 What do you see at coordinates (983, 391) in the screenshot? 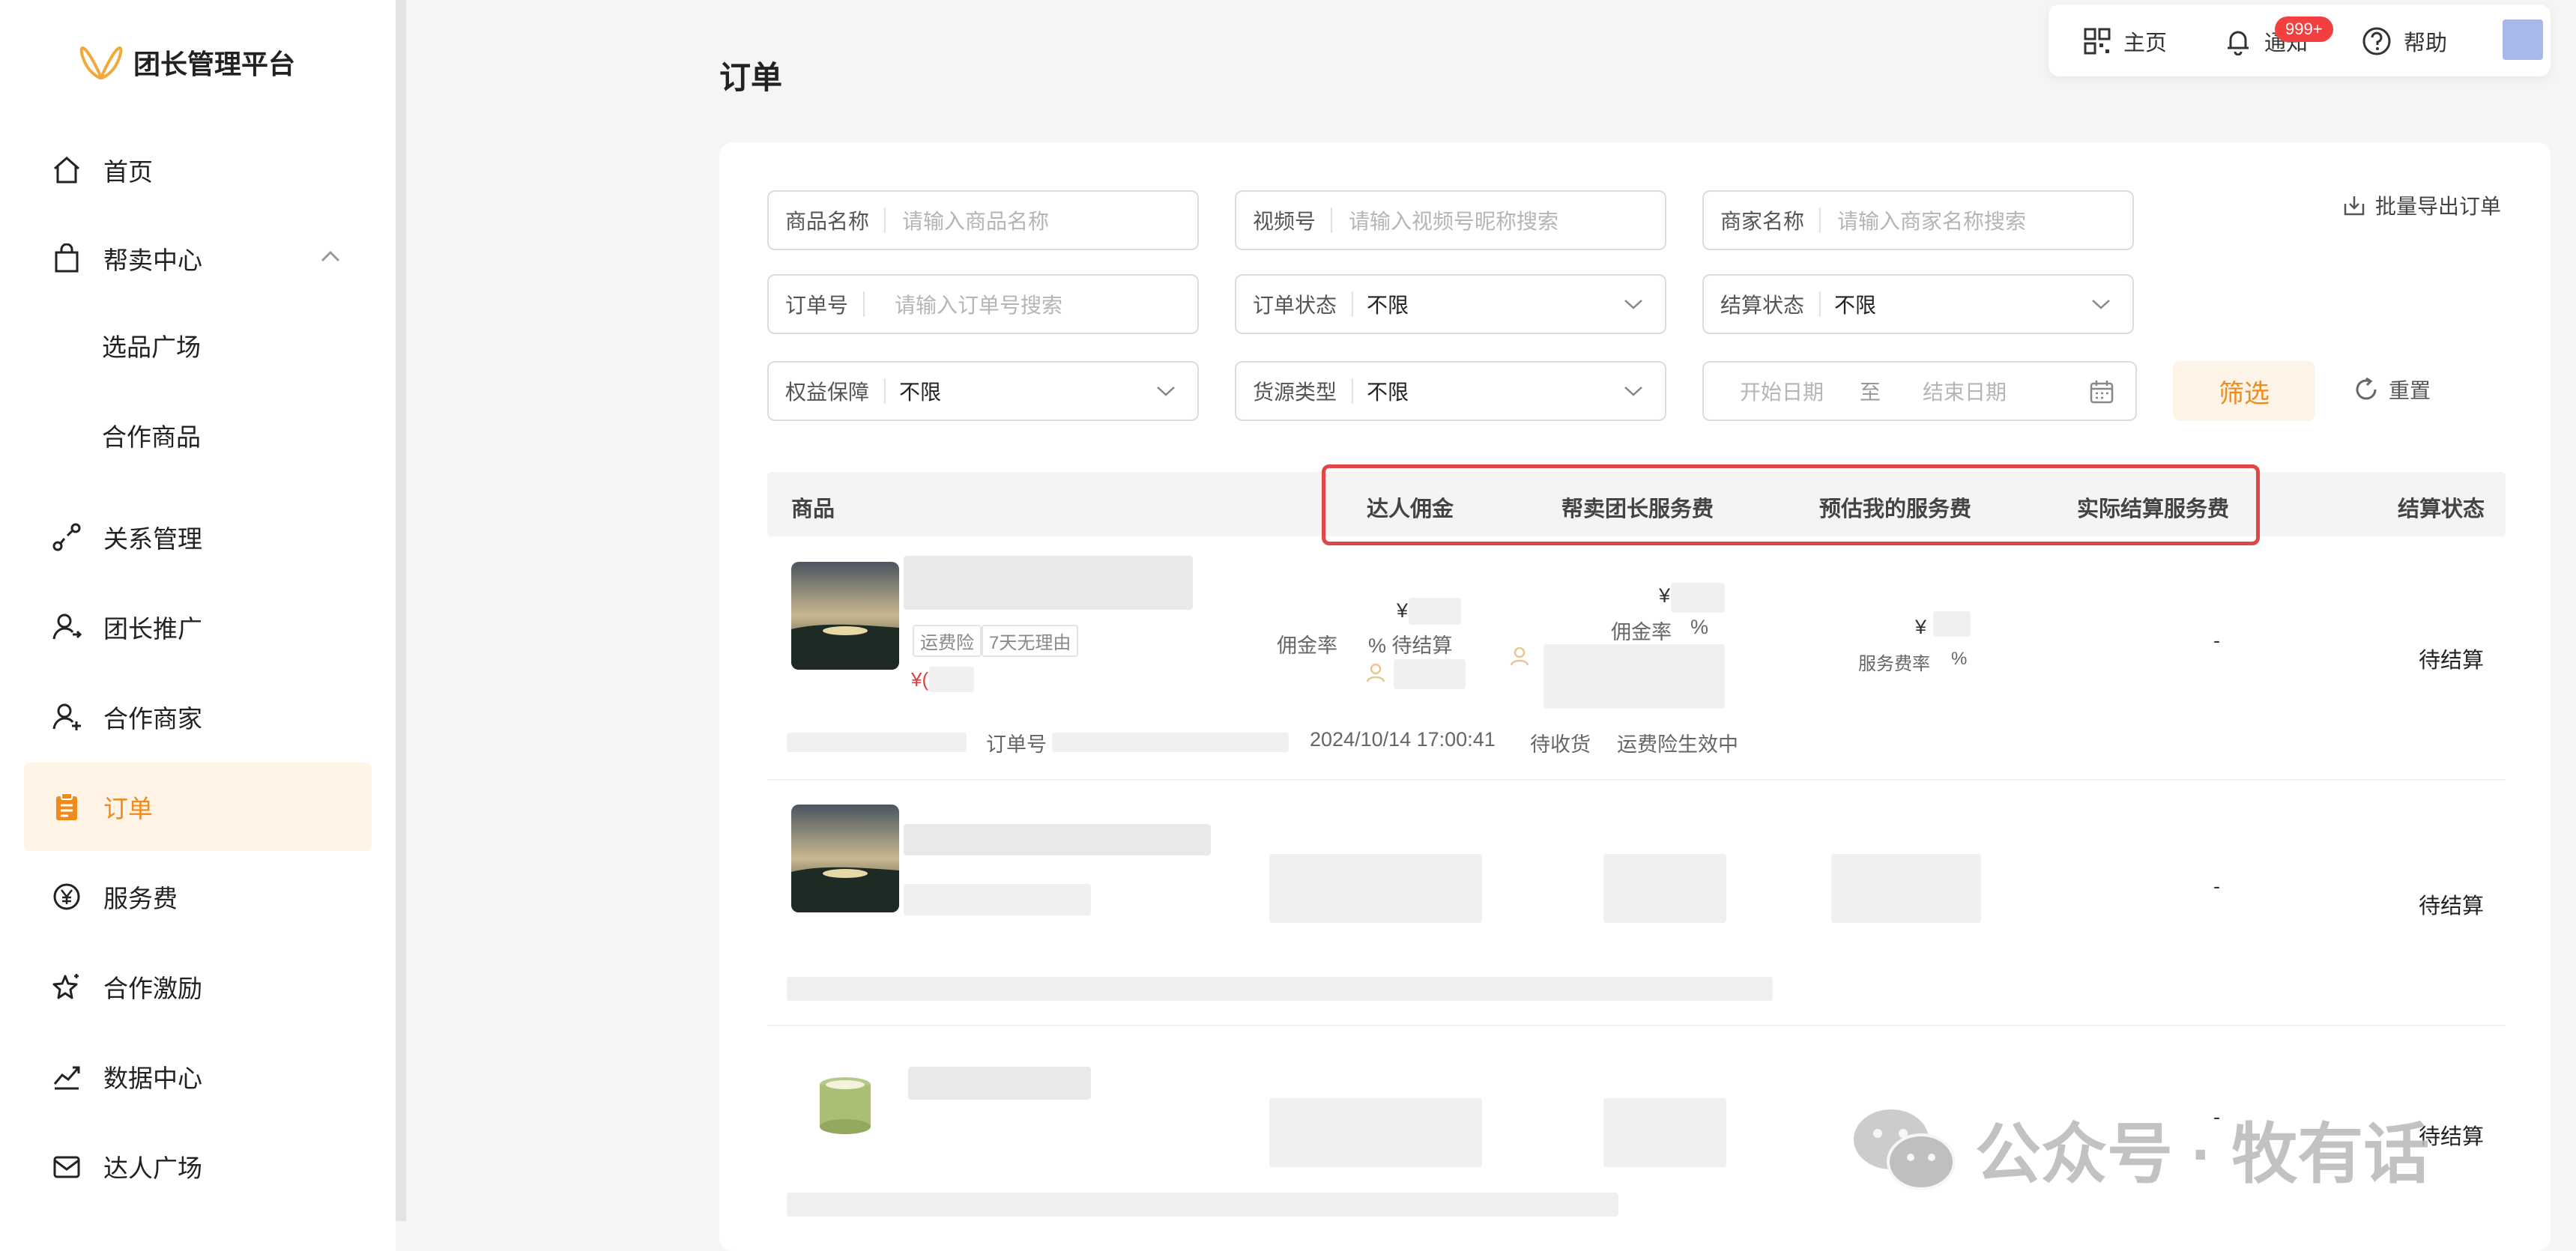
I see `guarantee-select: 权益保障 不限` at bounding box center [983, 391].